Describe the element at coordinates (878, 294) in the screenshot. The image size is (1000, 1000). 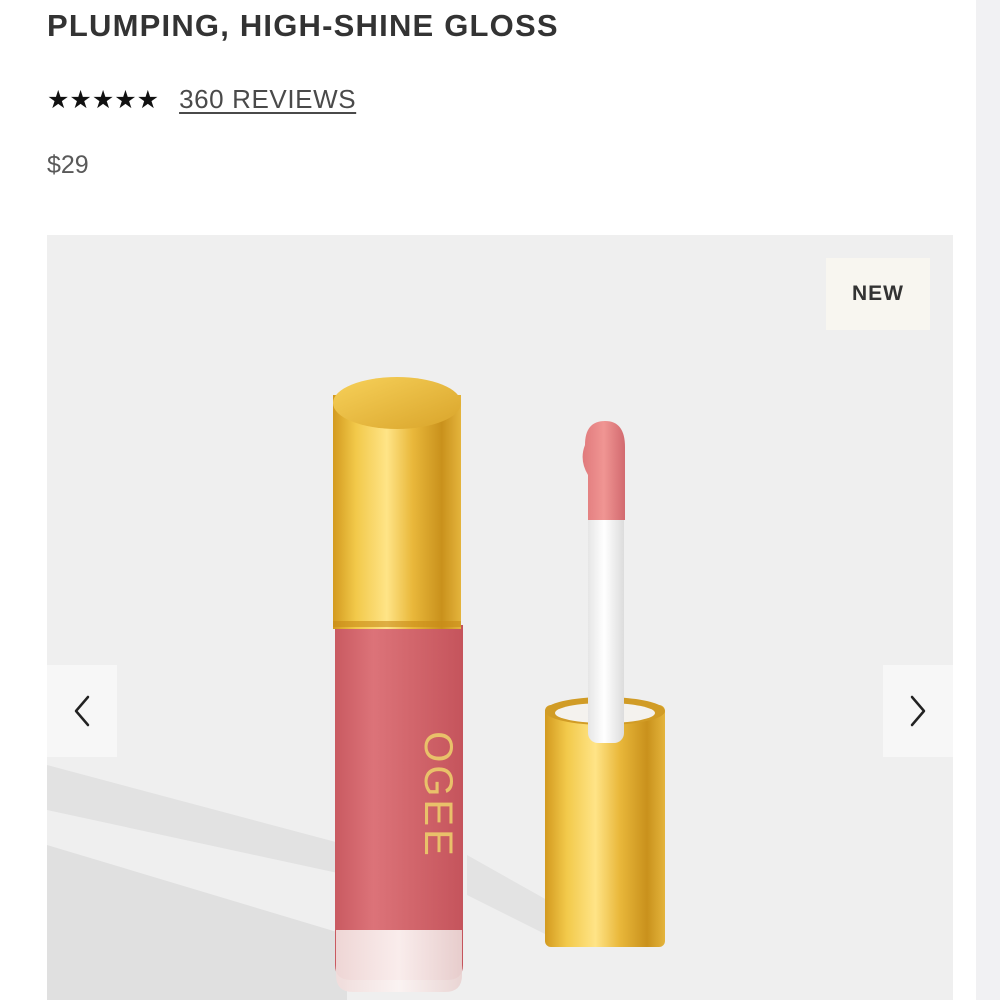
I see `new-badge: NEW` at that location.